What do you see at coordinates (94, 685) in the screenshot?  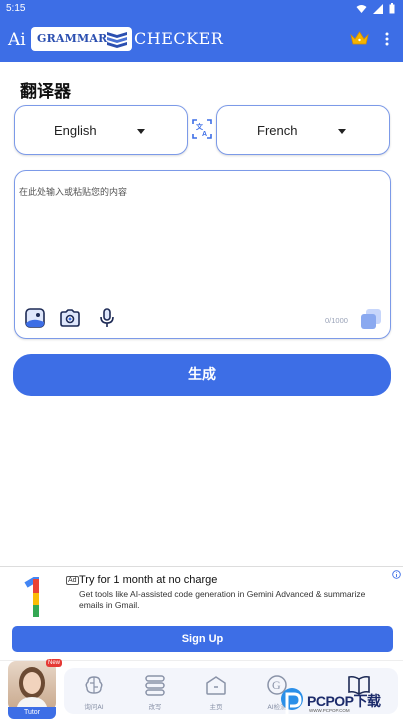 I see `ai-brain-icon` at bounding box center [94, 685].